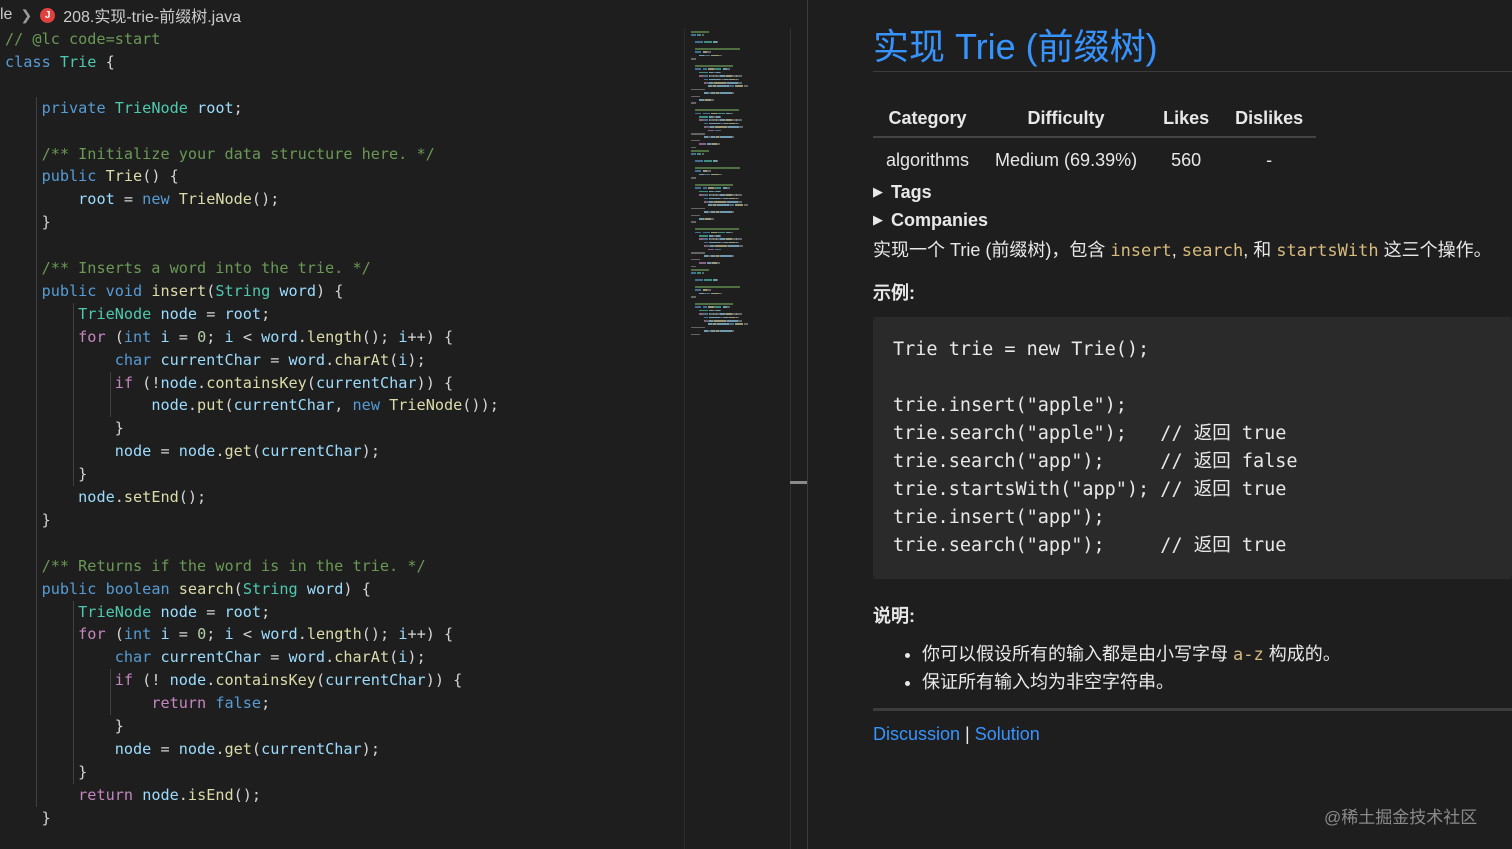  What do you see at coordinates (1090, 433) in the screenshot?
I see `example-code-line: trie.search("apple"); // 返回 true` at bounding box center [1090, 433].